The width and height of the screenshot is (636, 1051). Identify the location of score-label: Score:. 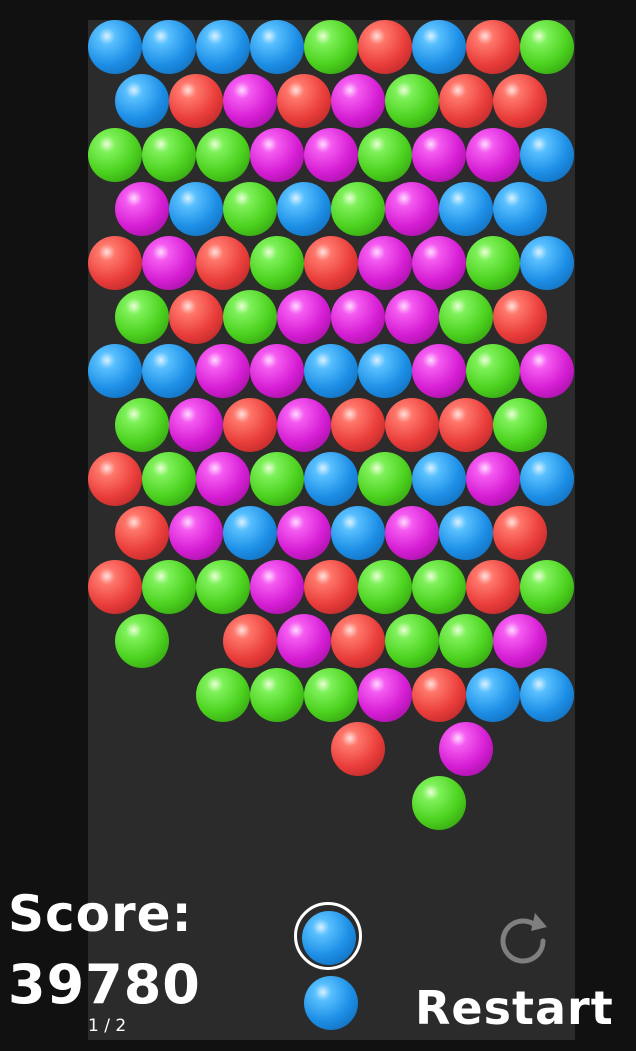
(100, 914).